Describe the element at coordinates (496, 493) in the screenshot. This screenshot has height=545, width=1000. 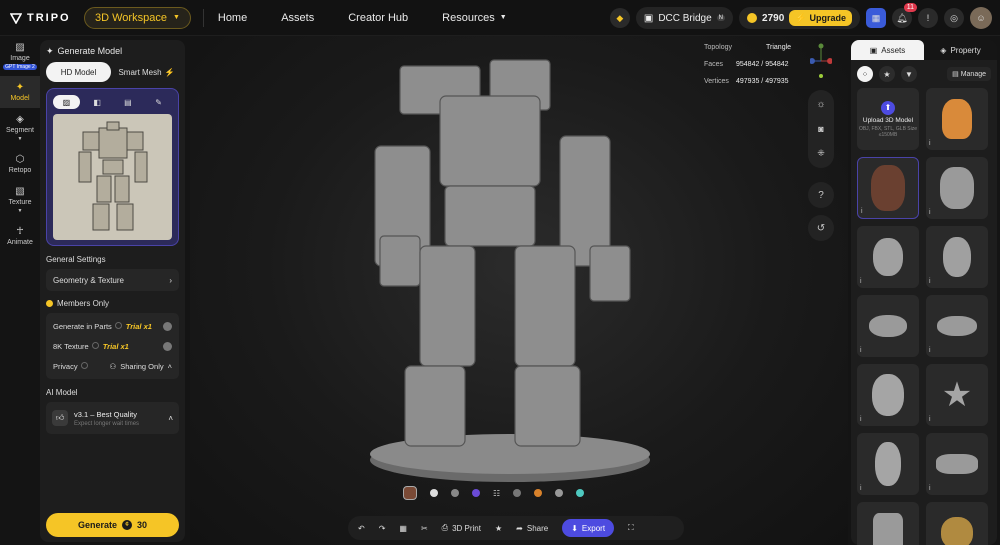
I see `wireframe-icon: ☷` at that location.